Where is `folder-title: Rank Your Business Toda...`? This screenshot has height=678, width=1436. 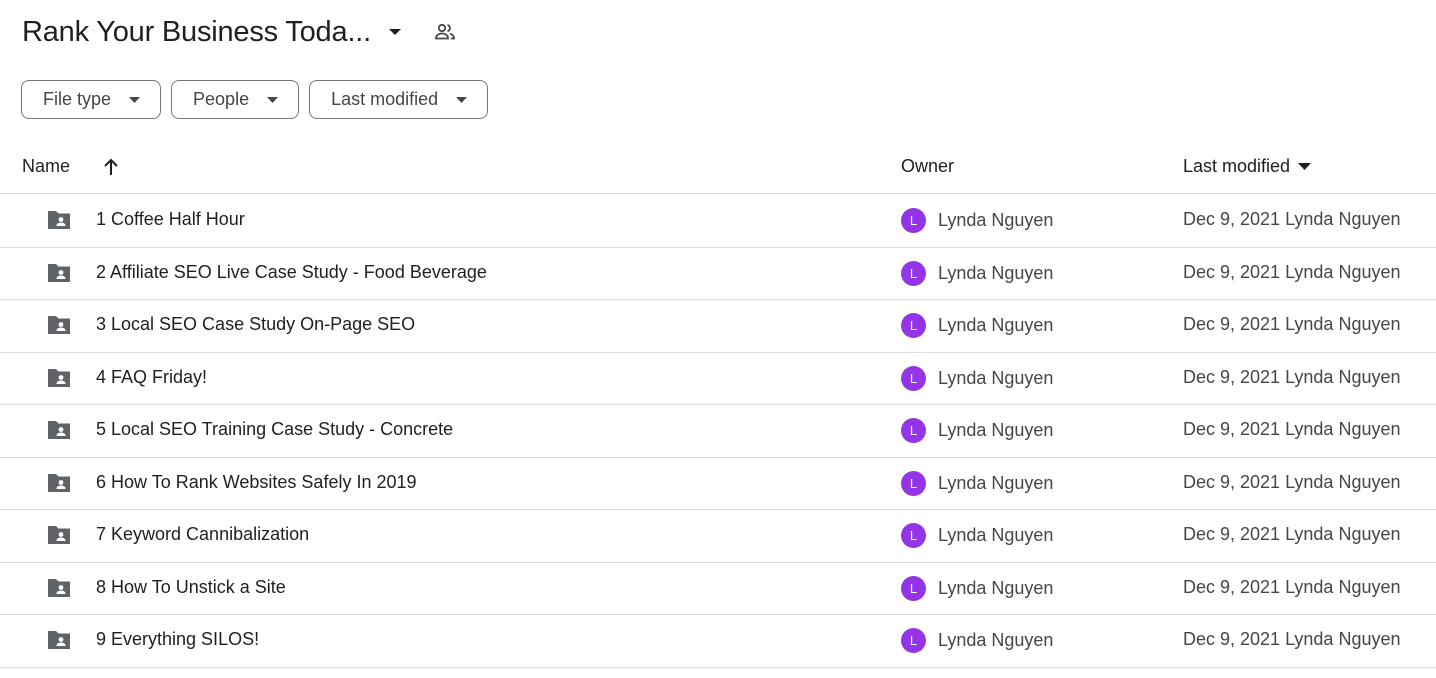 folder-title: Rank Your Business Toda... is located at coordinates (196, 32).